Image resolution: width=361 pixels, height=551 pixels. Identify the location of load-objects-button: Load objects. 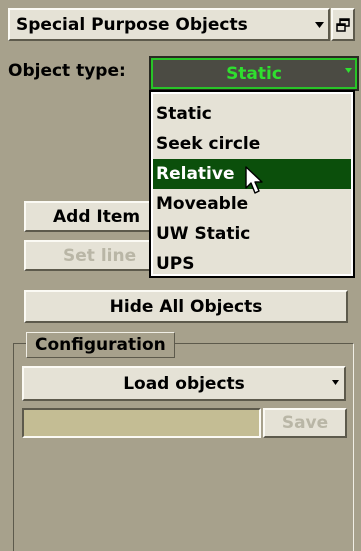
(184, 383).